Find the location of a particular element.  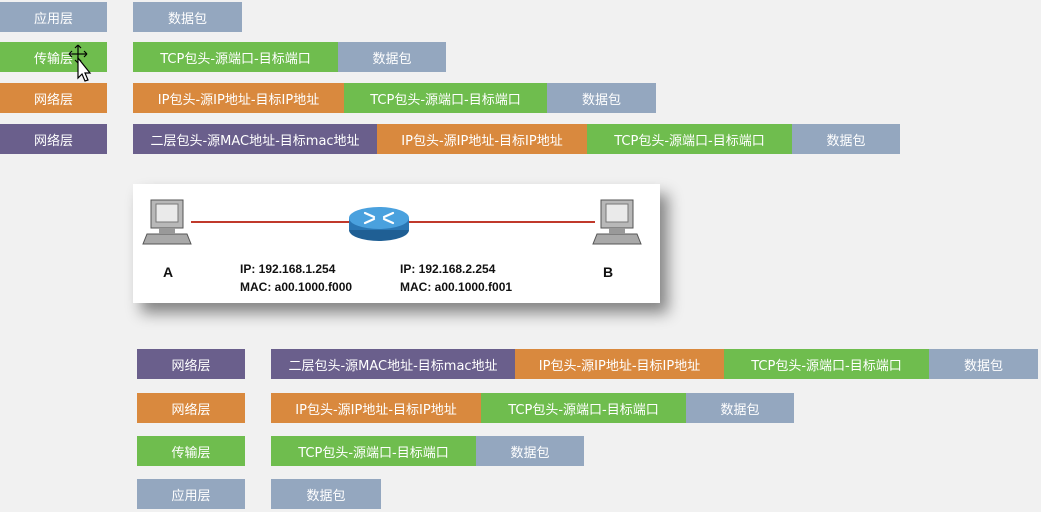

tcp-header-top-r2: TCP包头-源端口-目标端口 is located at coordinates (235, 57).